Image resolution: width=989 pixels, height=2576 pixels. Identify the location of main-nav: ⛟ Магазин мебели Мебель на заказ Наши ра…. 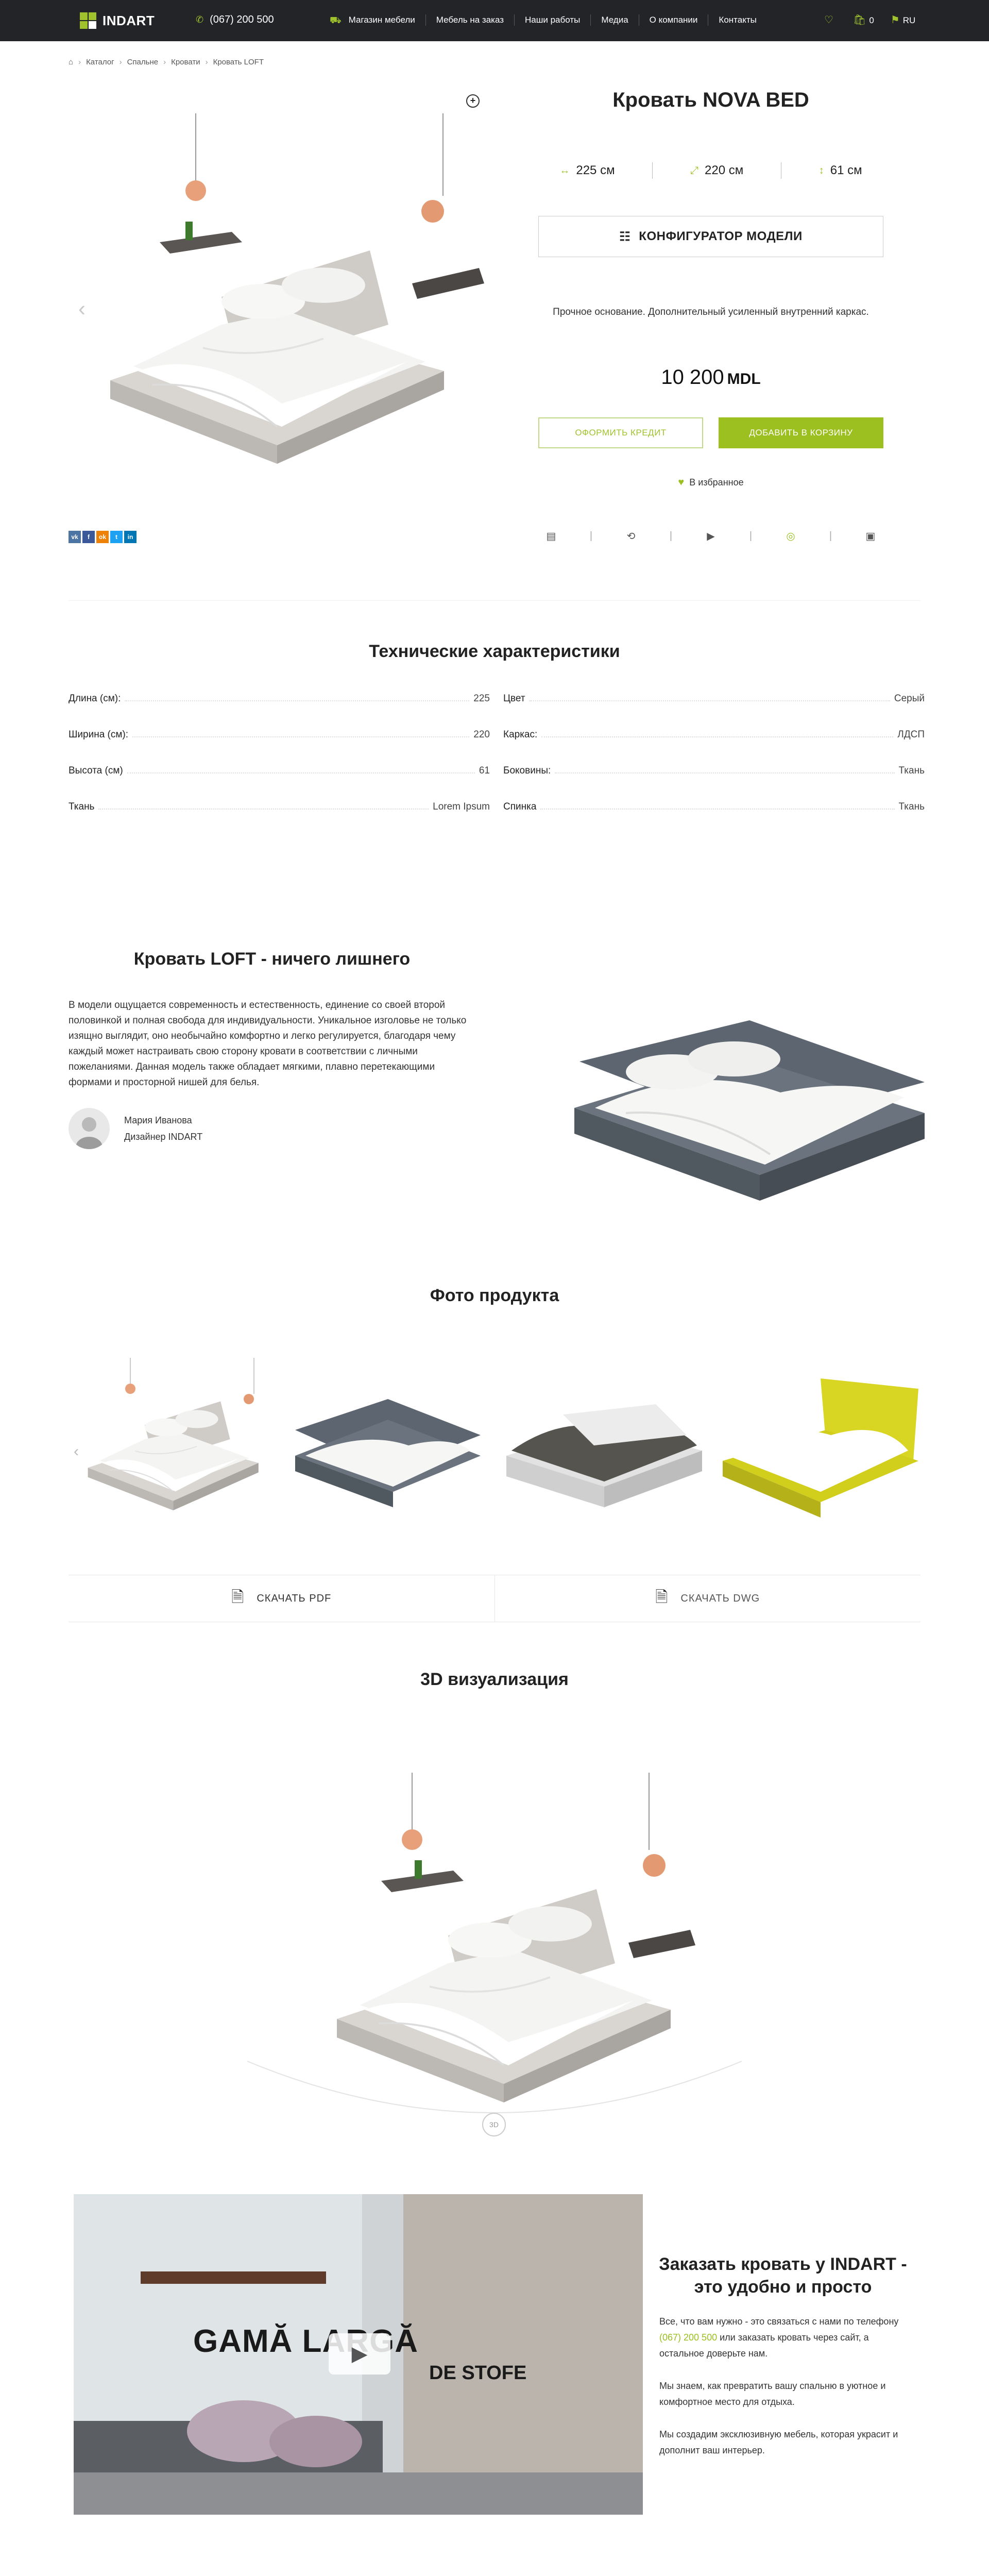
(543, 20).